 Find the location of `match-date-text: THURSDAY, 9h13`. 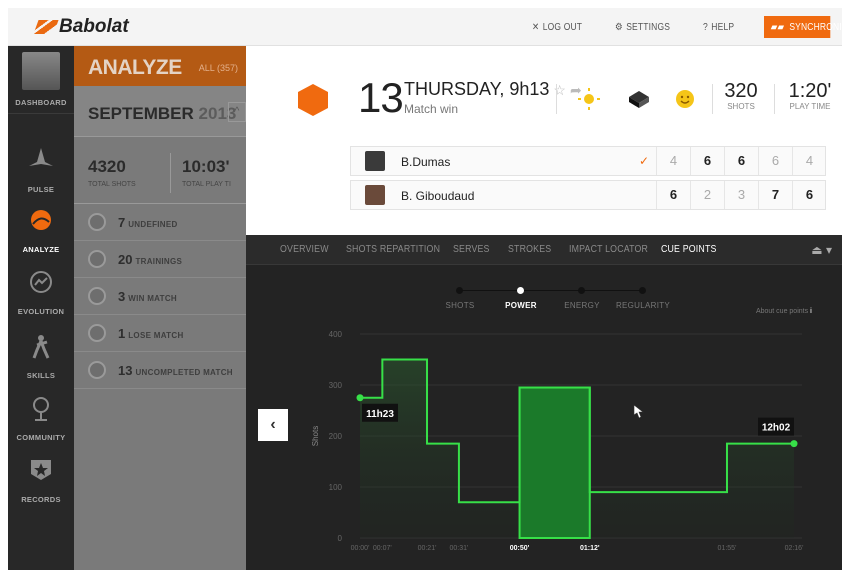

match-date-text: THURSDAY, 9h13 is located at coordinates (477, 89).